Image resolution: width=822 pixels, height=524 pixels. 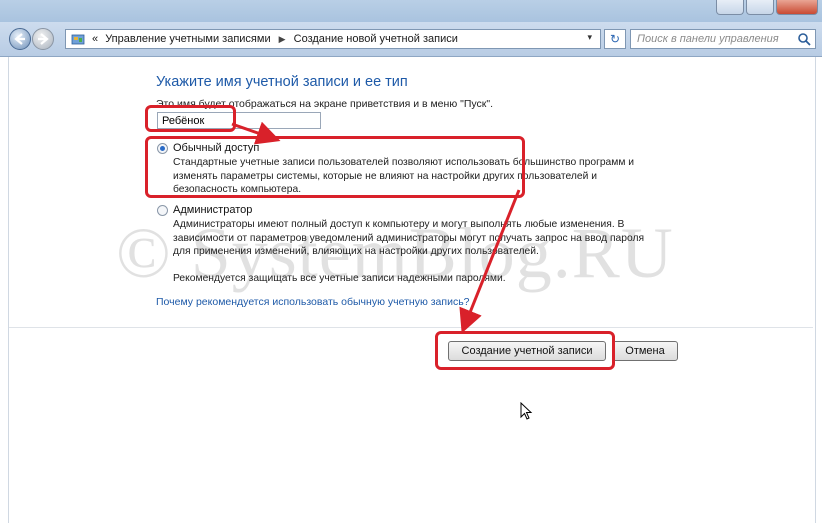 I want to click on arrow-to-create-button, so click(x=490, y=261).